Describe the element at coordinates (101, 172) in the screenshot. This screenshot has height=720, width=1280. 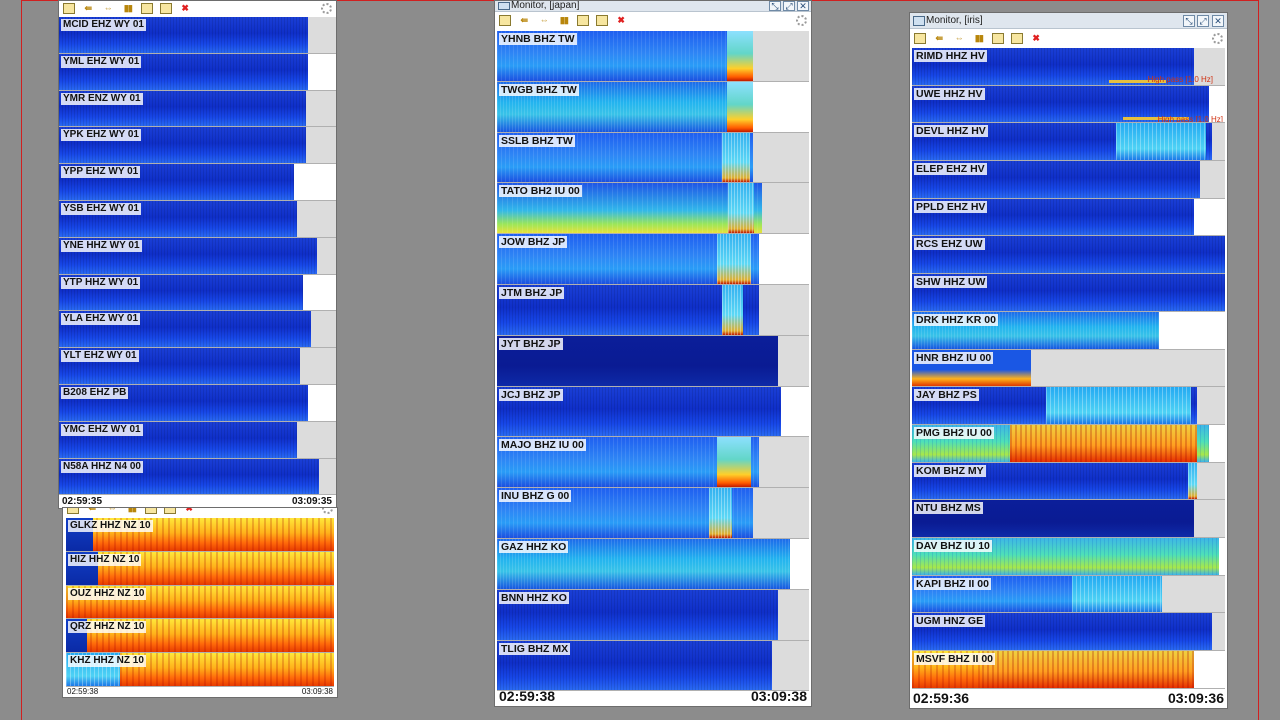
I see `station-label: YPP EHZ WY 01` at that location.